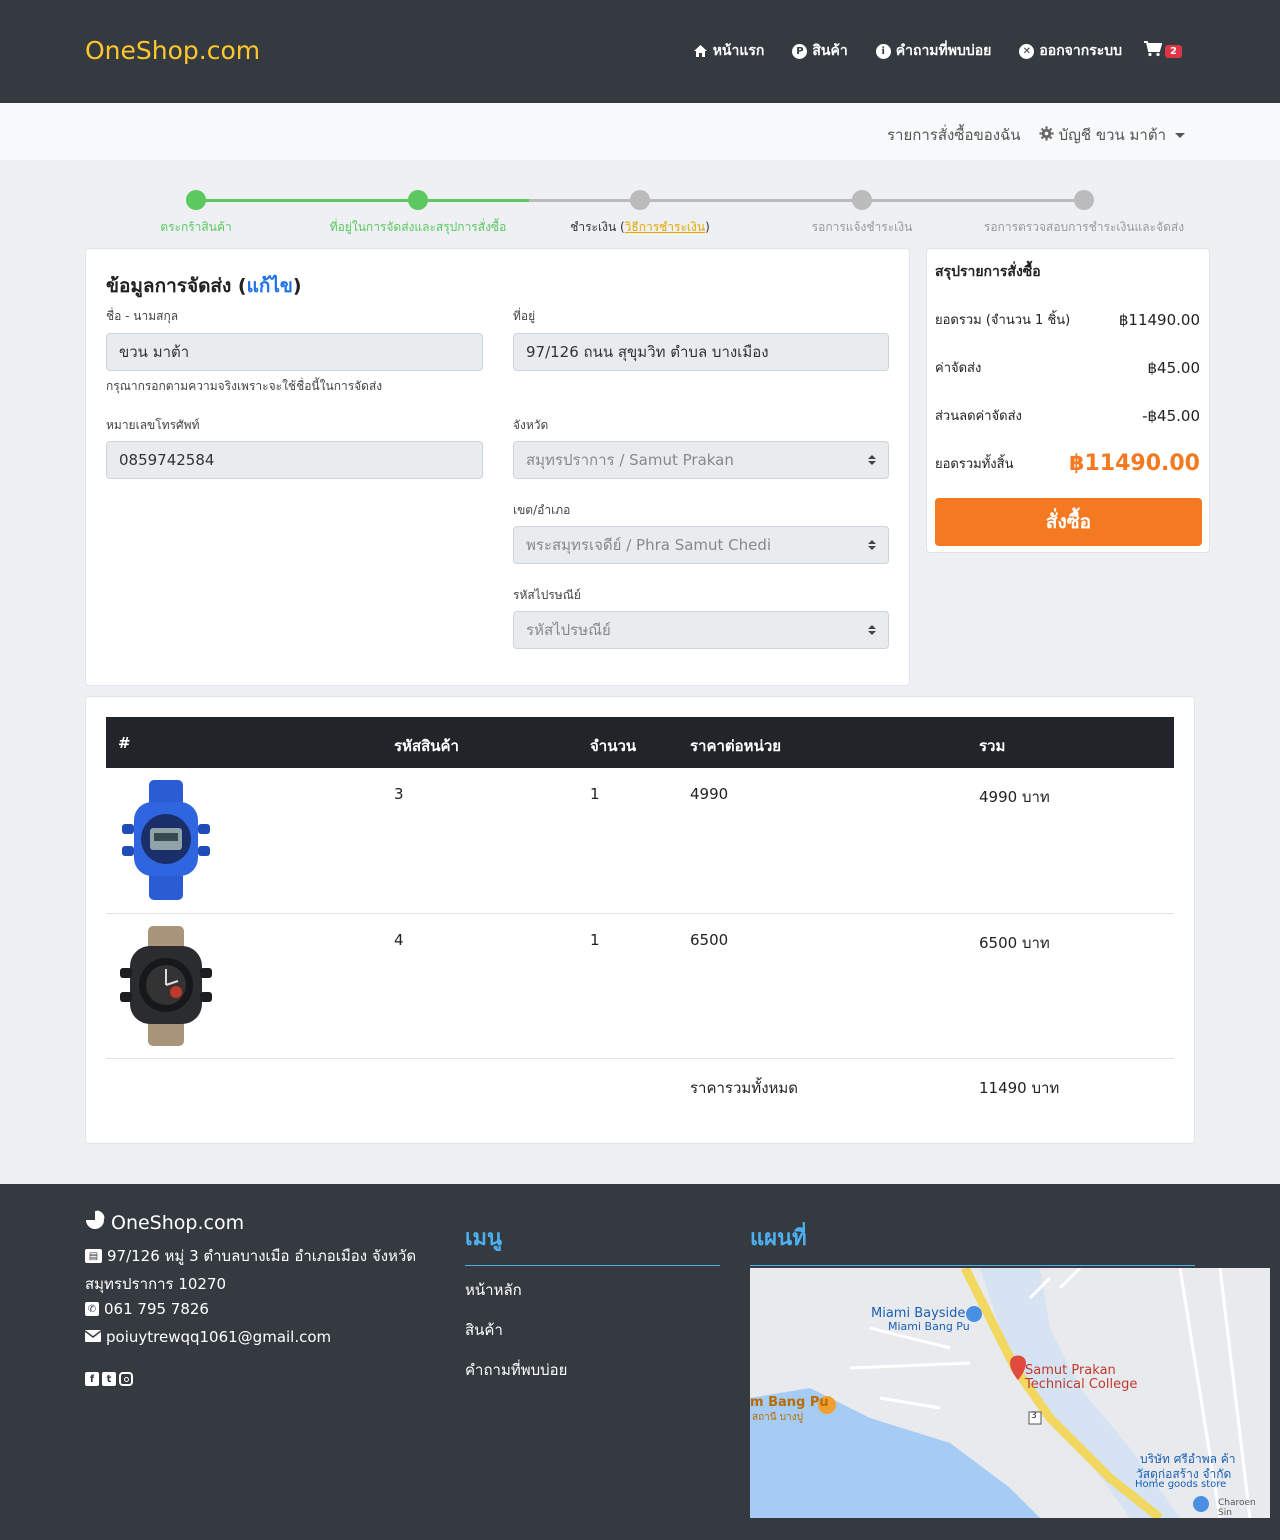 The width and height of the screenshot is (1280, 1540). Describe the element at coordinates (1180, 135) in the screenshot. I see `chevron-down-icon` at that location.